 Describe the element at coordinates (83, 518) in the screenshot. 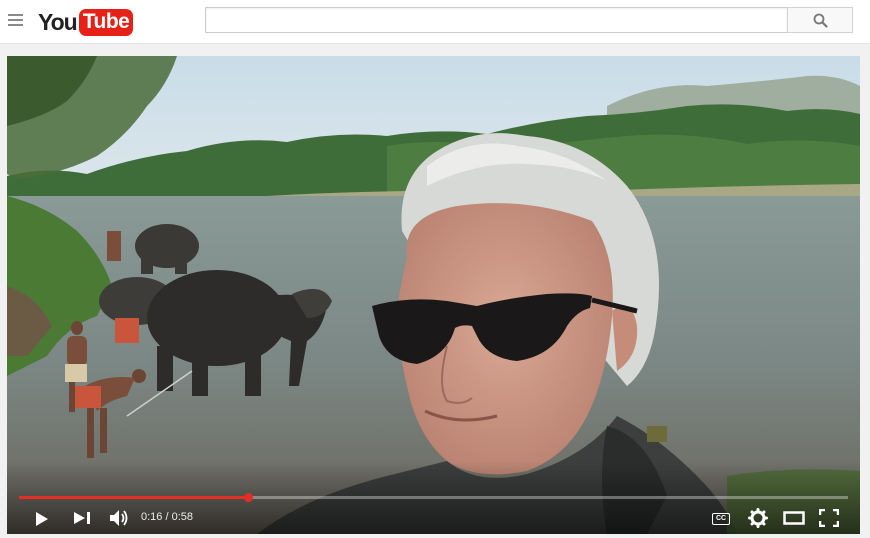

I see `next-icon` at that location.